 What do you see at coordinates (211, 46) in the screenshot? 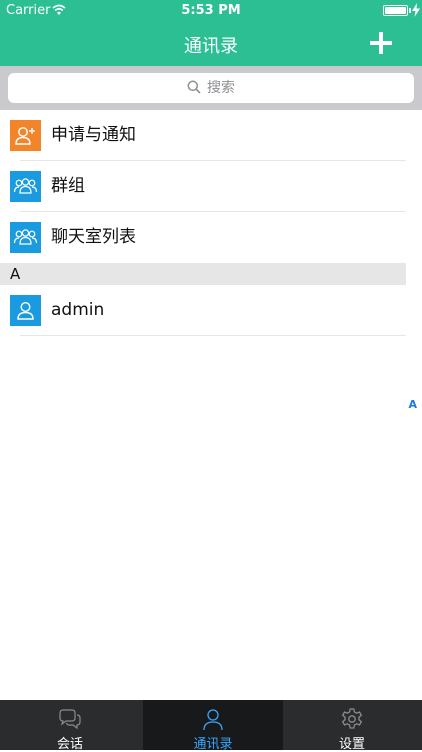
I see `page-title: 通讯录` at bounding box center [211, 46].